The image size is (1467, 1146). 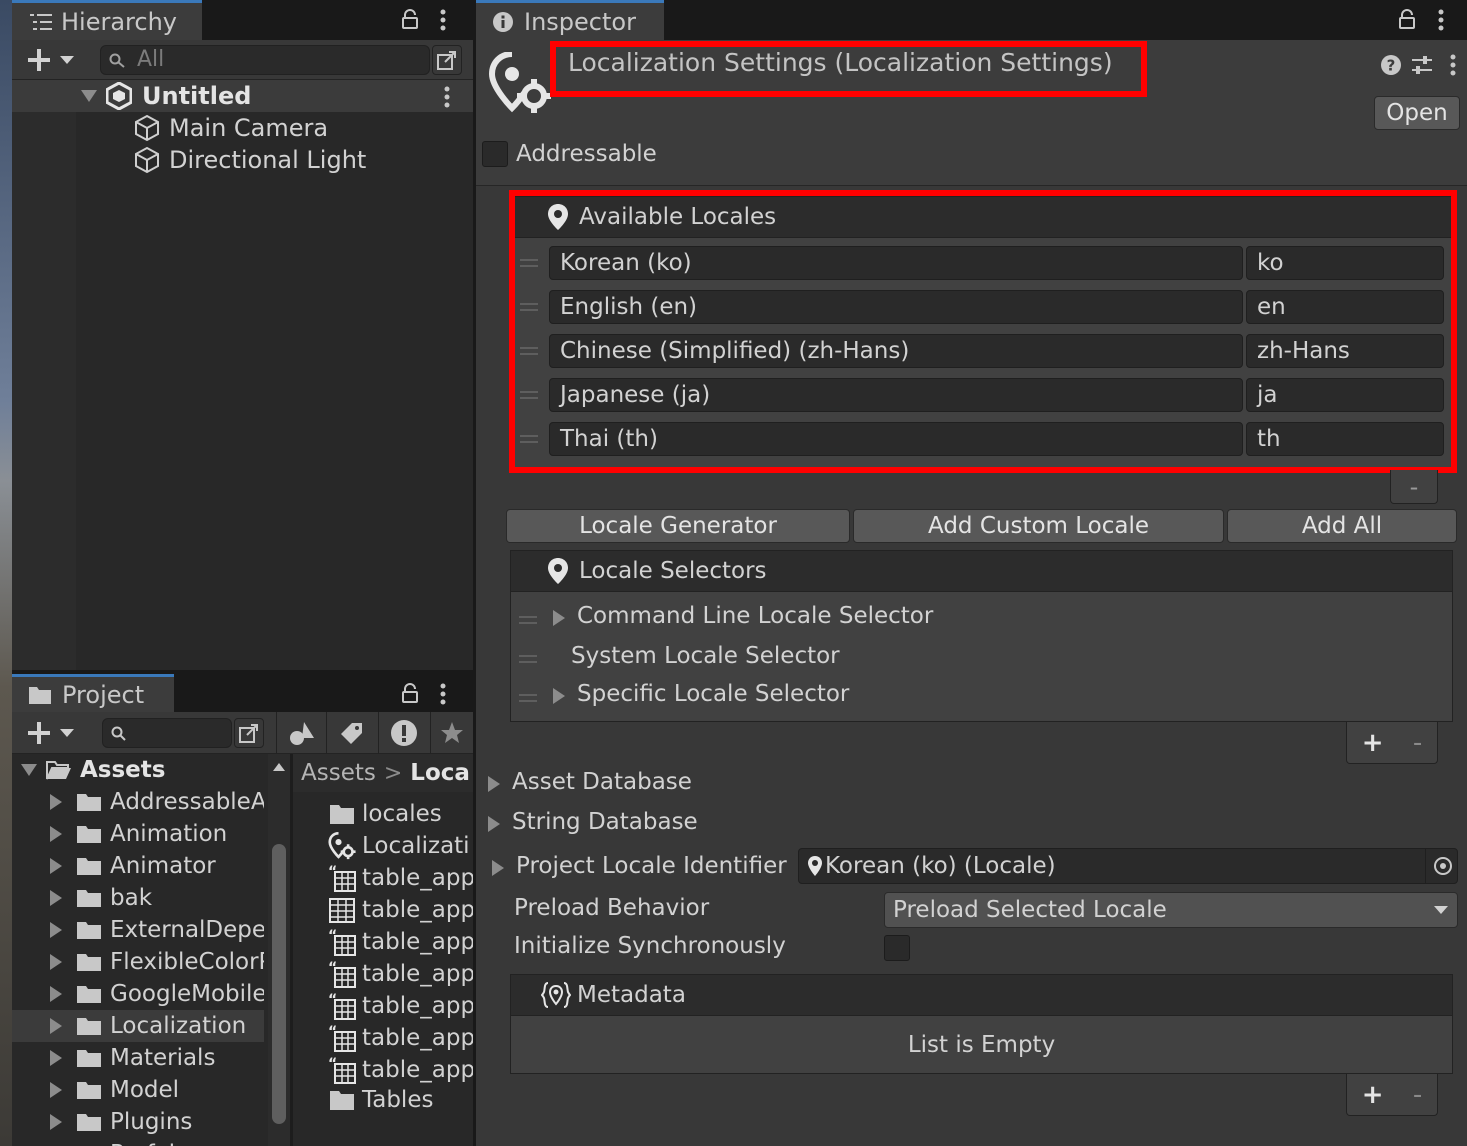 What do you see at coordinates (351, 733) in the screenshot?
I see `filter-by-label-button` at bounding box center [351, 733].